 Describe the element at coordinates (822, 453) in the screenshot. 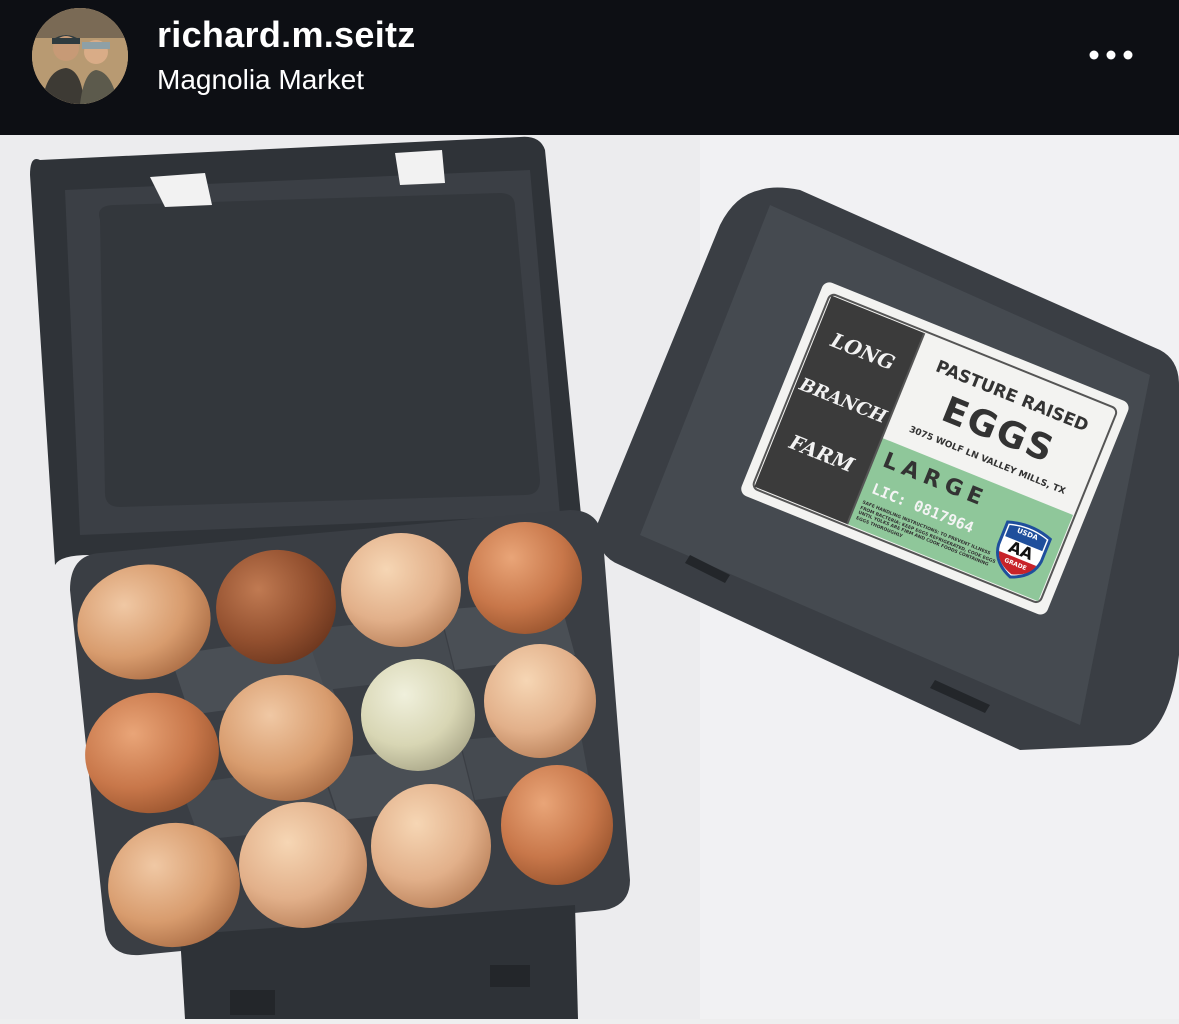

I see `label-farm-line3: FARM` at that location.